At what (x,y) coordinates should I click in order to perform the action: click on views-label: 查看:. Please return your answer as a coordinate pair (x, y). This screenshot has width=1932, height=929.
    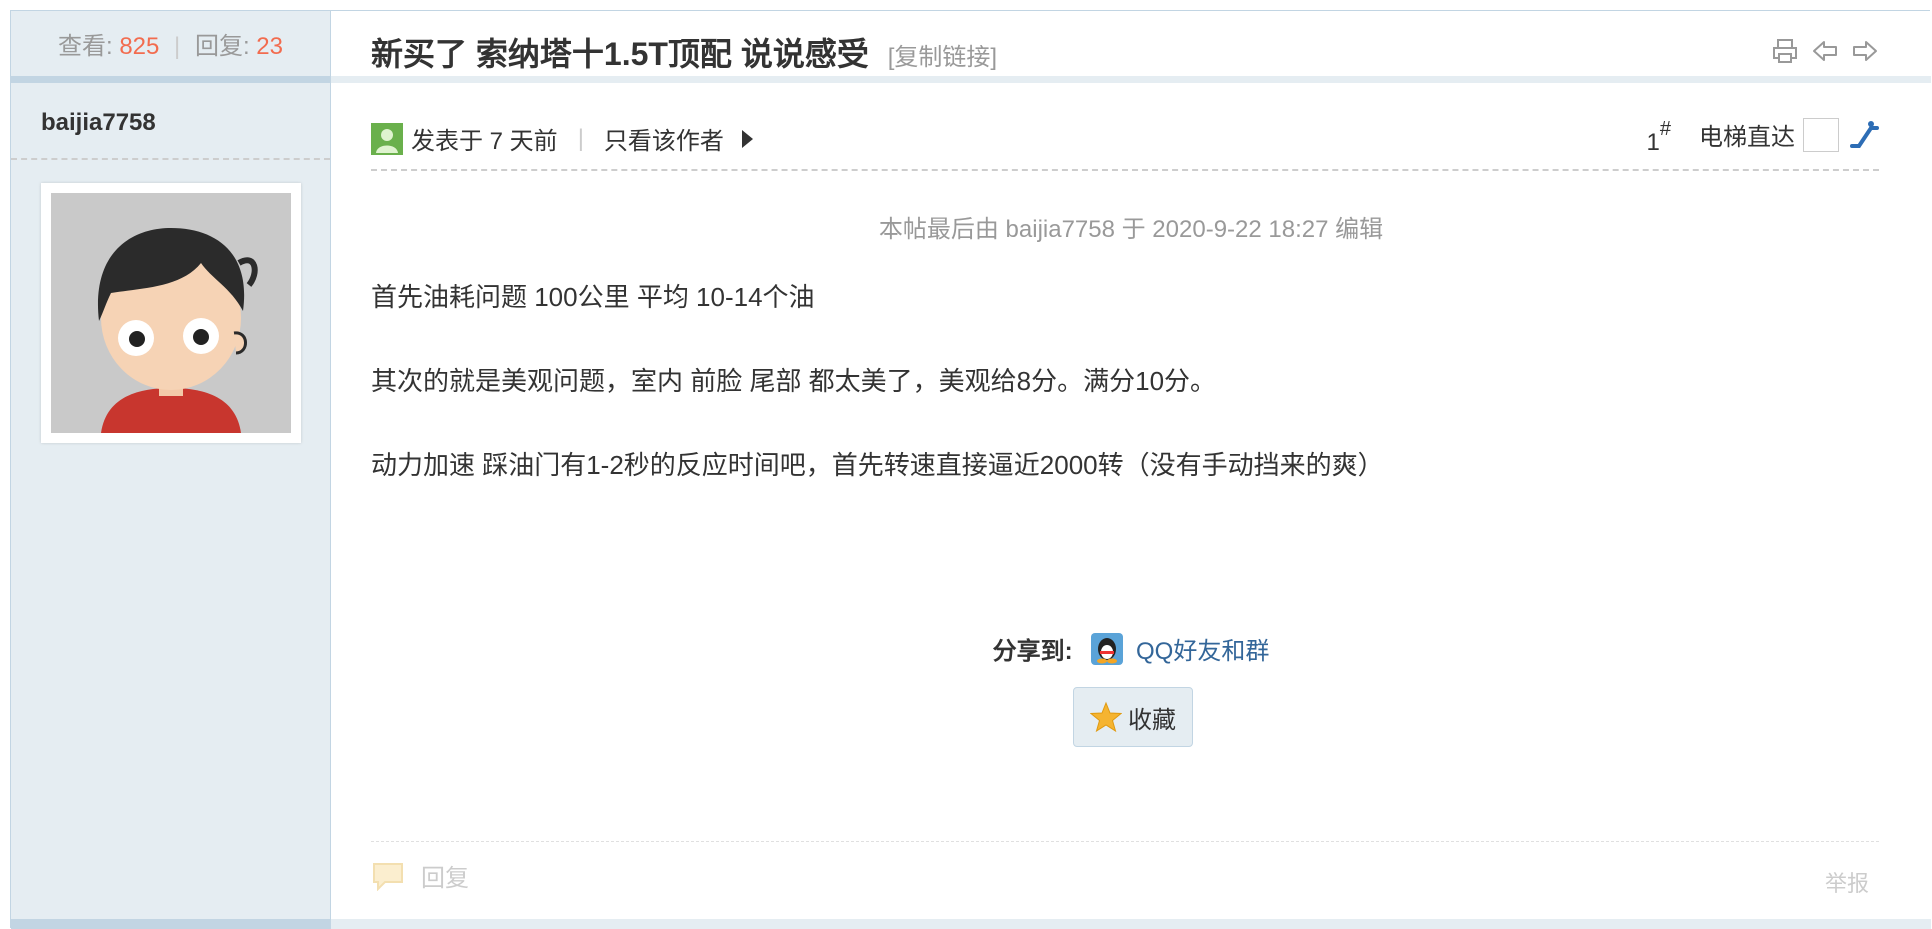
    Looking at the image, I should click on (85, 46).